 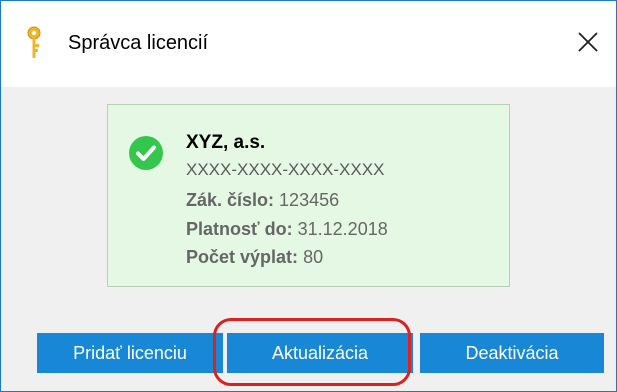 I want to click on window-title: Správca licencií, so click(x=138, y=43).